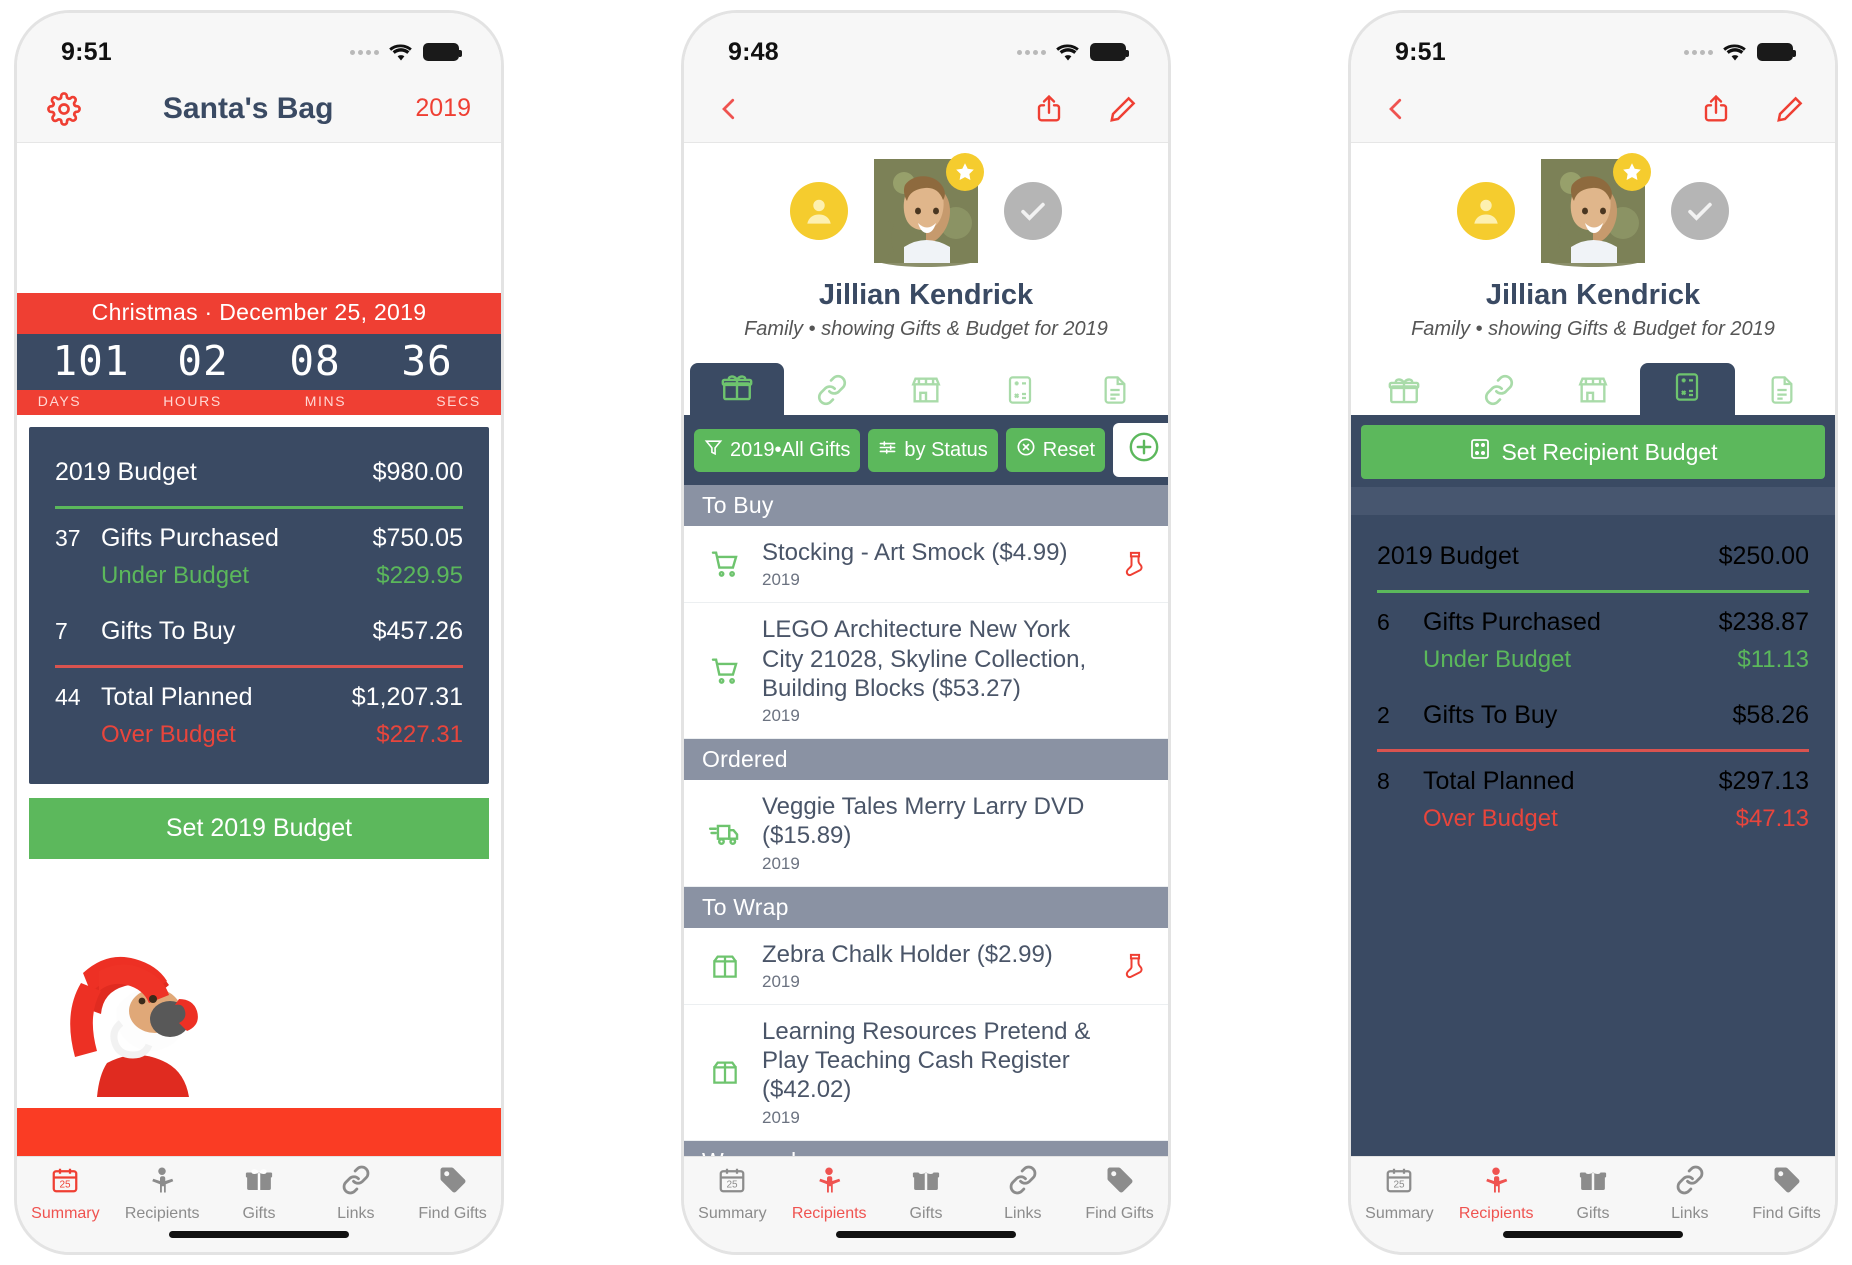 The width and height of the screenshot is (1852, 1265). What do you see at coordinates (1593, 452) in the screenshot?
I see `set-recipient-budget-button: Set Recipient Budget` at bounding box center [1593, 452].